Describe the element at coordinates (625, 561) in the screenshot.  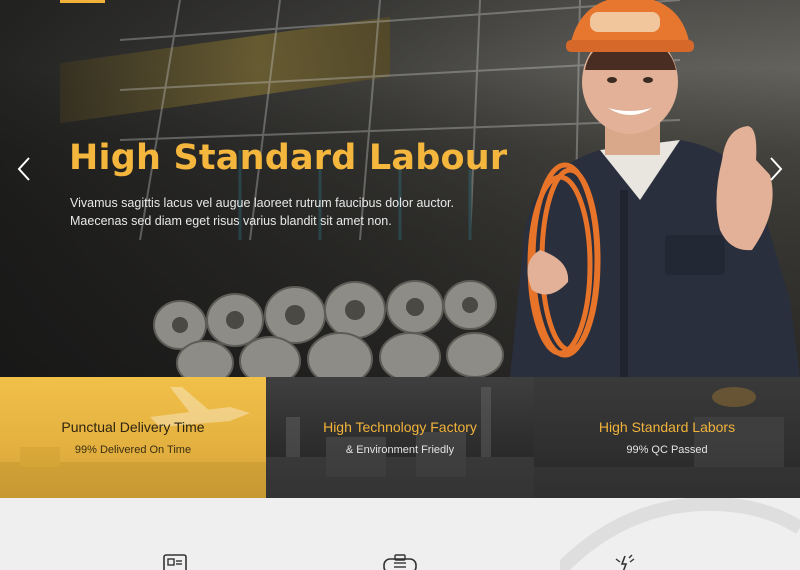
I see `spark-icon` at that location.